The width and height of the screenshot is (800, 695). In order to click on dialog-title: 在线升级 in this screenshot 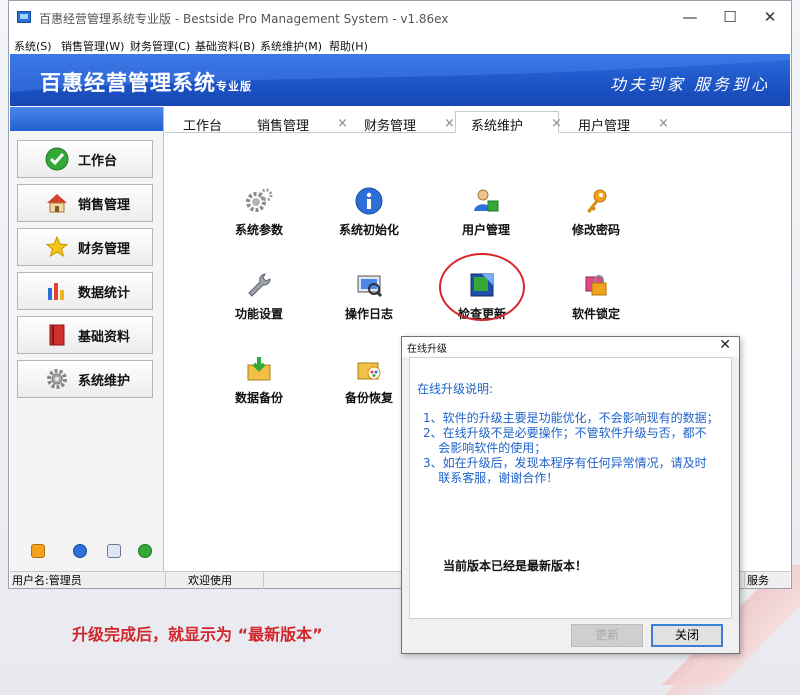, I will do `click(427, 349)`.